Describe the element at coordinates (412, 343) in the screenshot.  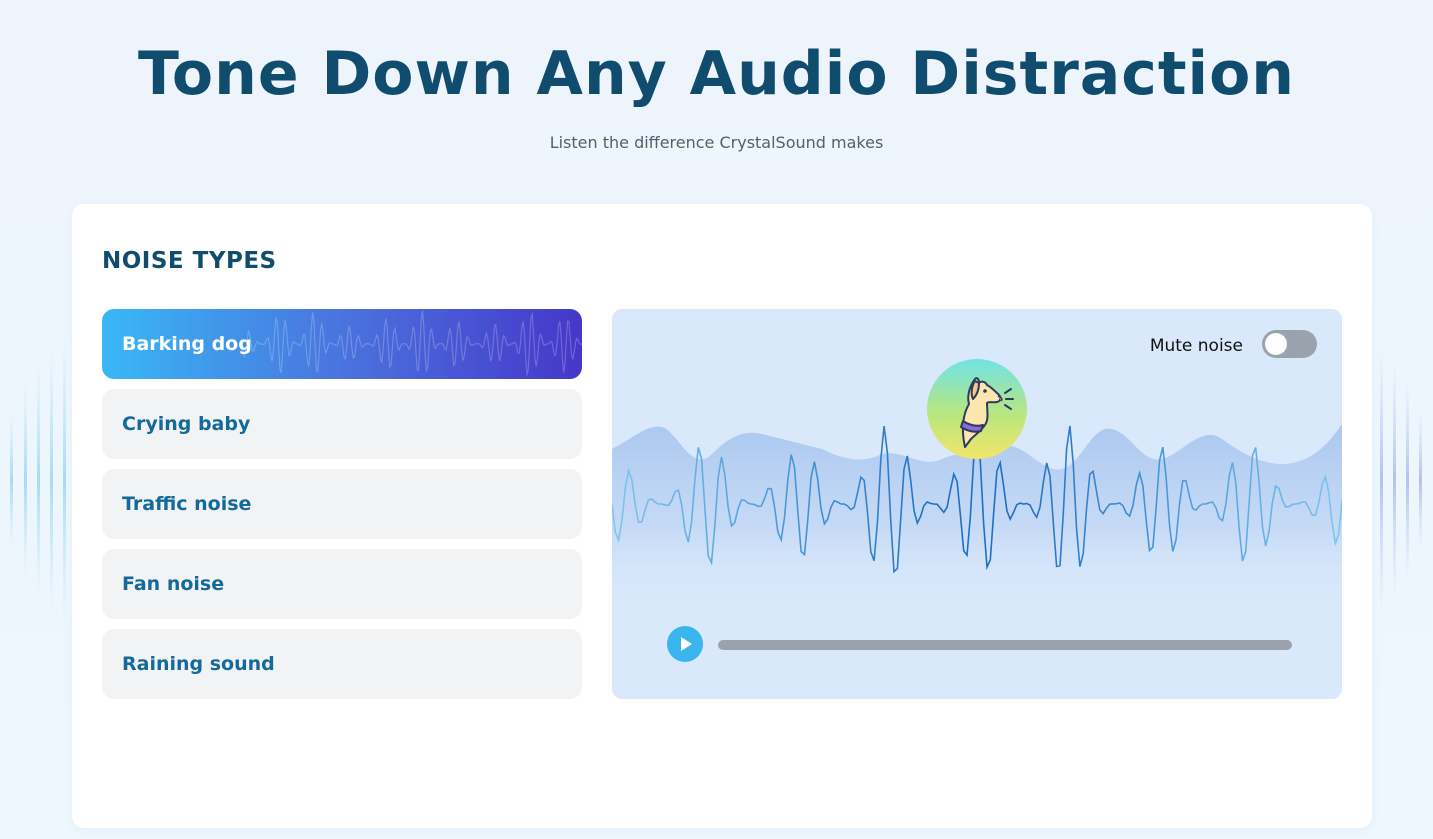
I see `active-item-wave` at that location.